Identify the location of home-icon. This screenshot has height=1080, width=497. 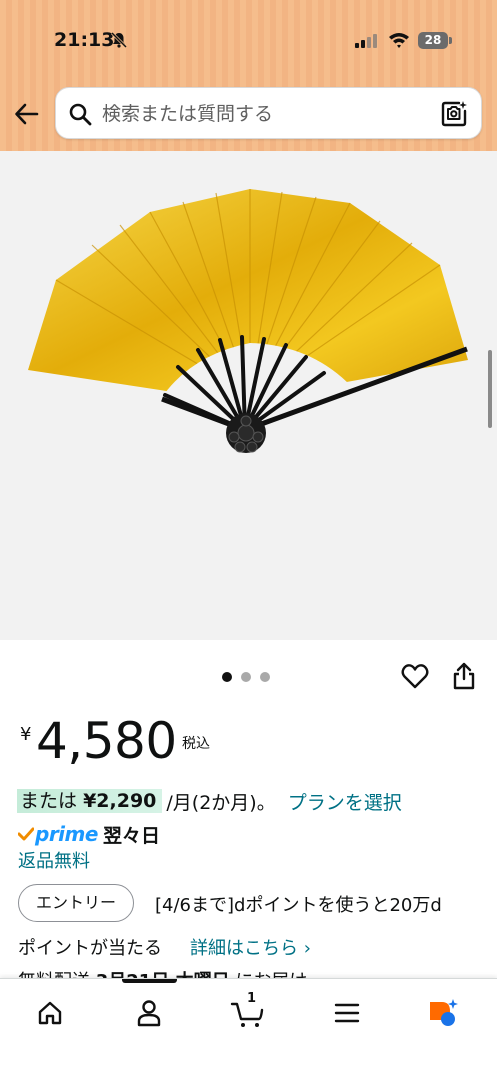
(50, 1013).